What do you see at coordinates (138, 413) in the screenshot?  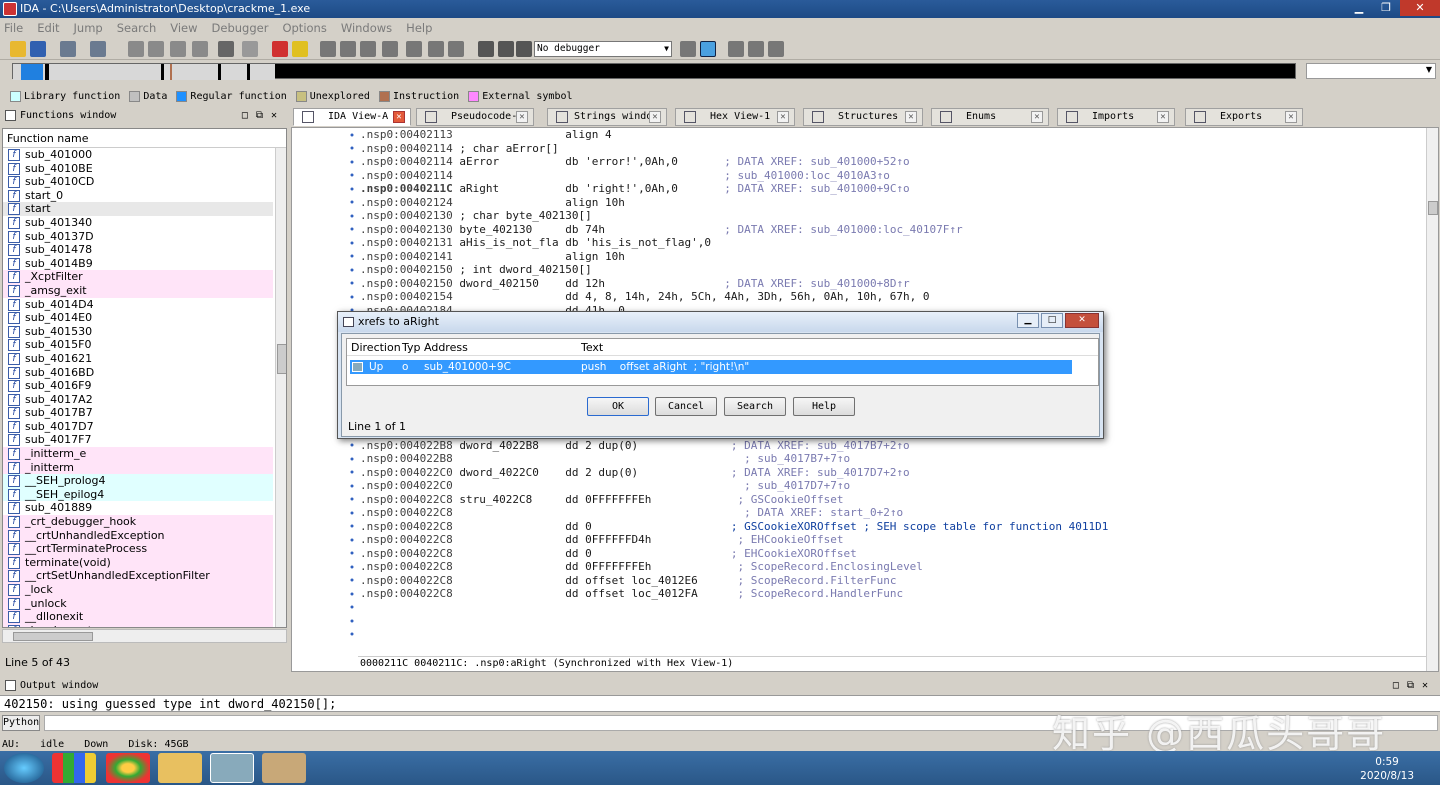 I see `function-list-item: f sub_4017B7` at bounding box center [138, 413].